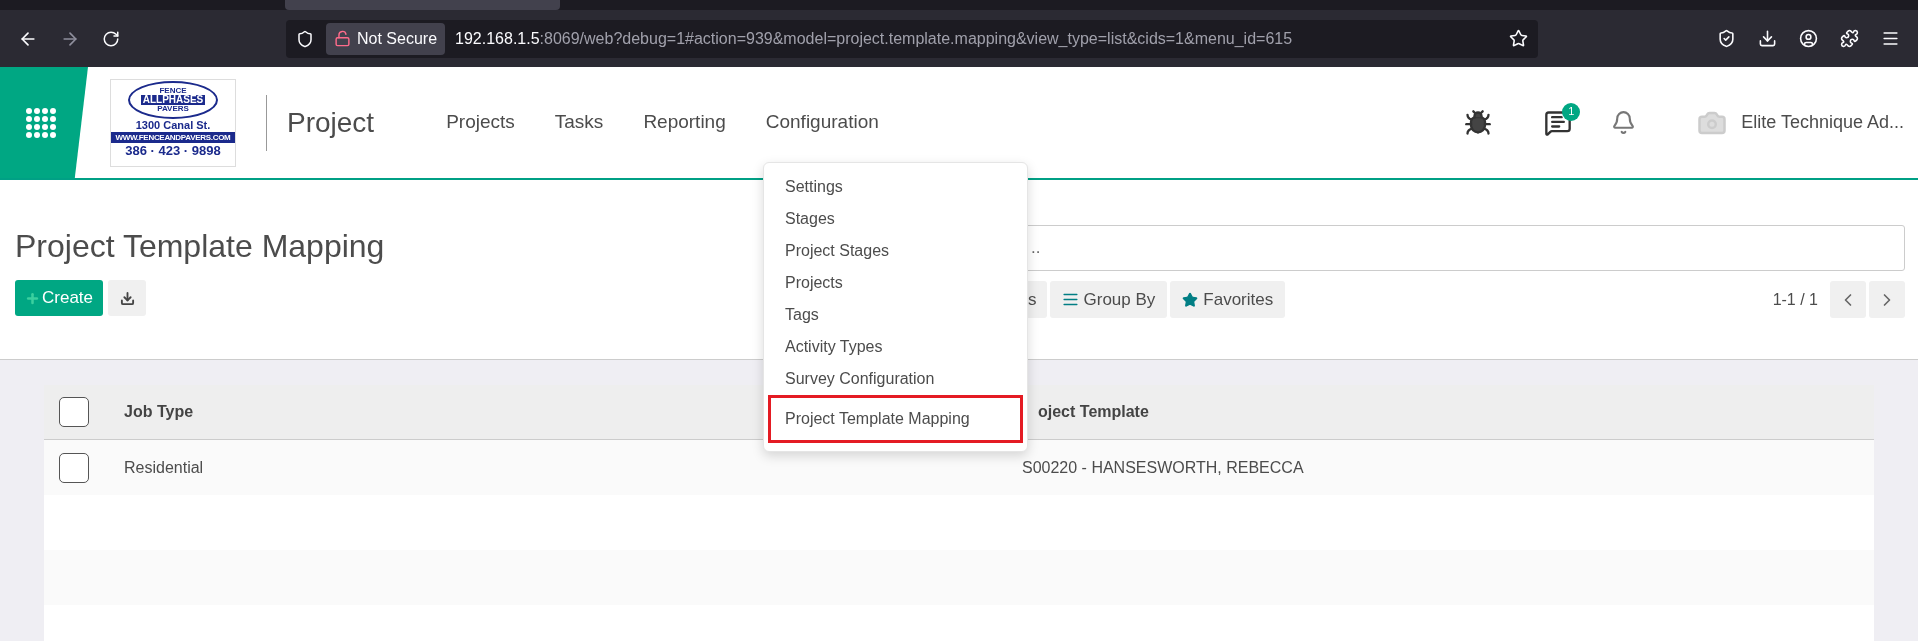 This screenshot has height=641, width=1918. I want to click on lock-icon, so click(342, 38).